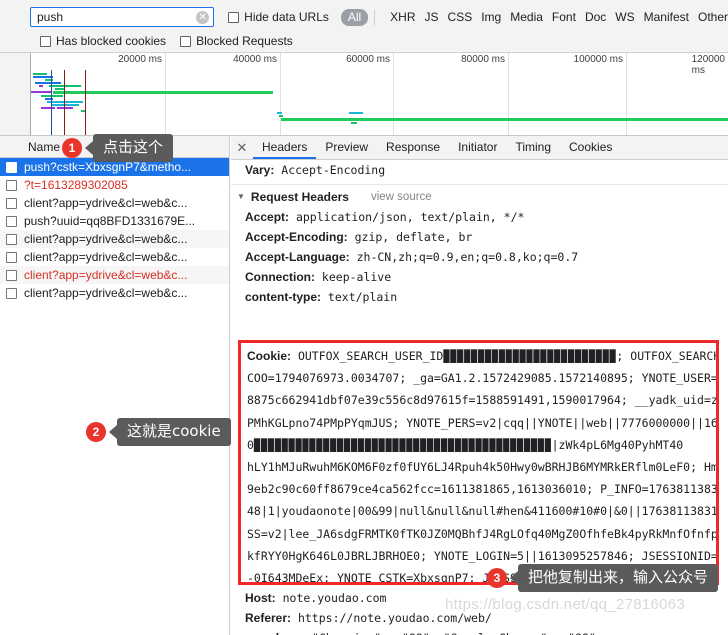  What do you see at coordinates (666, 17) in the screenshot?
I see `filter-type-manifest: Manifest` at bounding box center [666, 17].